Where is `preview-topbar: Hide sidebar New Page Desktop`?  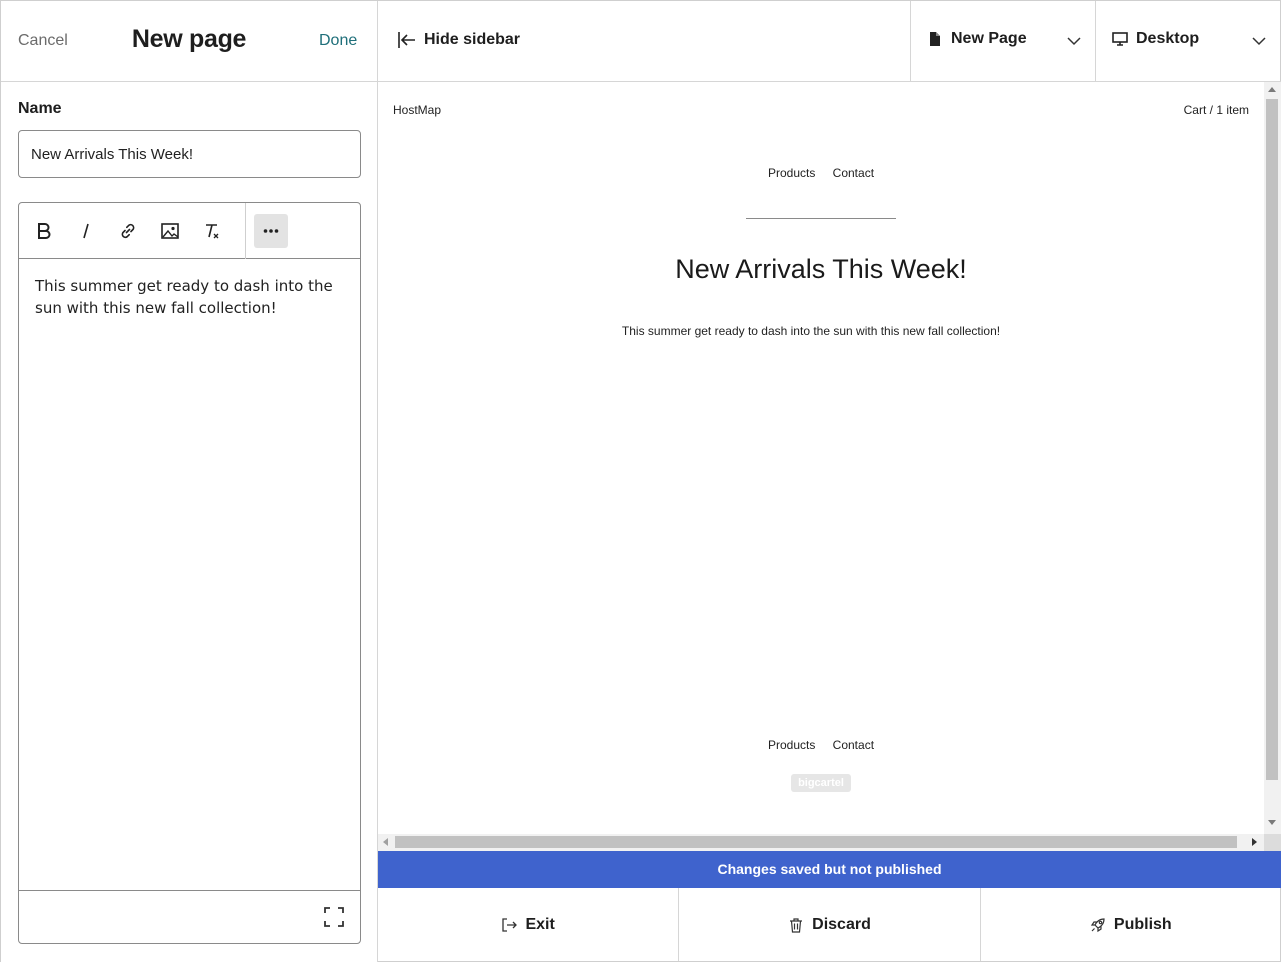
preview-topbar: Hide sidebar New Page Desktop is located at coordinates (829, 41).